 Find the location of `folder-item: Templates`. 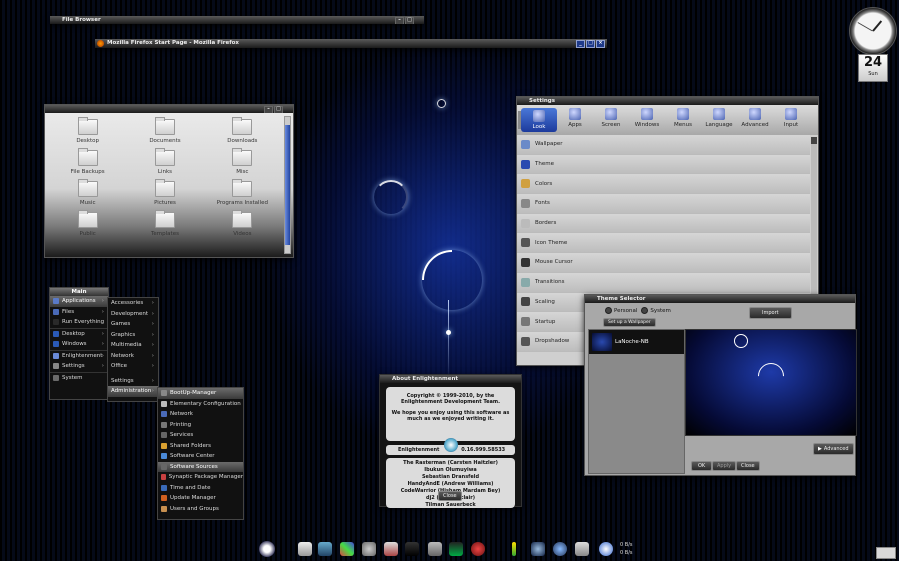

folder-item: Templates is located at coordinates (164, 223).